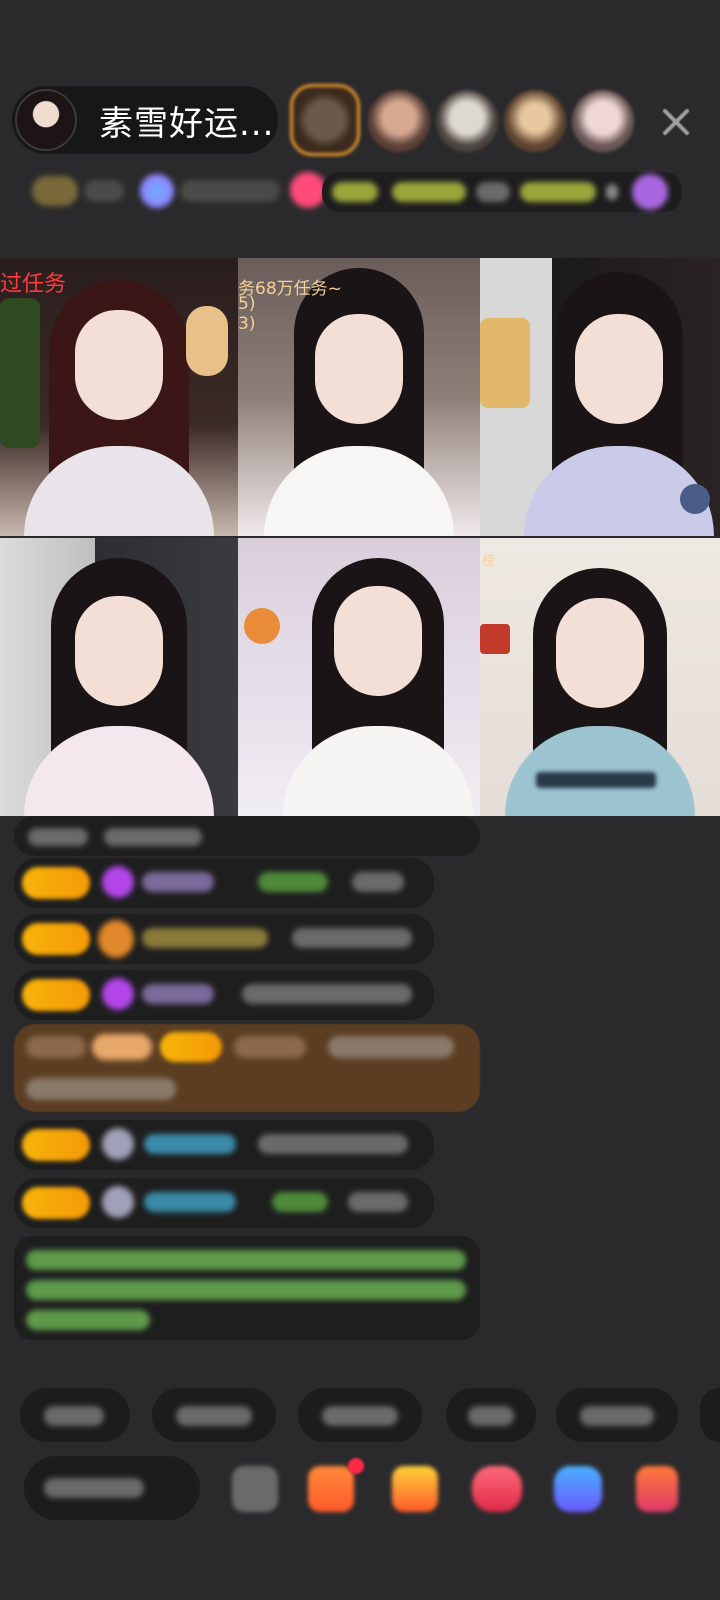 The image size is (720, 1600). Describe the element at coordinates (33, 284) in the screenshot. I see `tile-label: 过任务` at that location.